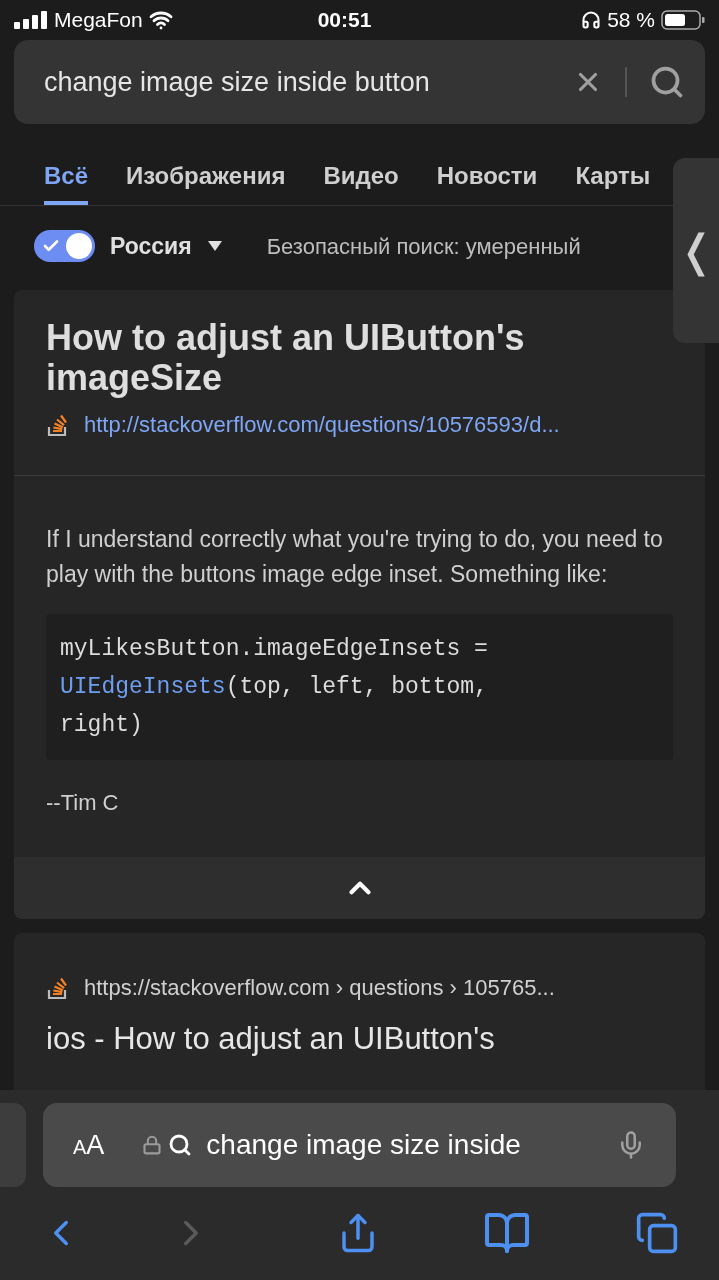 The width and height of the screenshot is (719, 1280). What do you see at coordinates (361, 175) in the screenshot?
I see `tab: Видео` at bounding box center [361, 175].